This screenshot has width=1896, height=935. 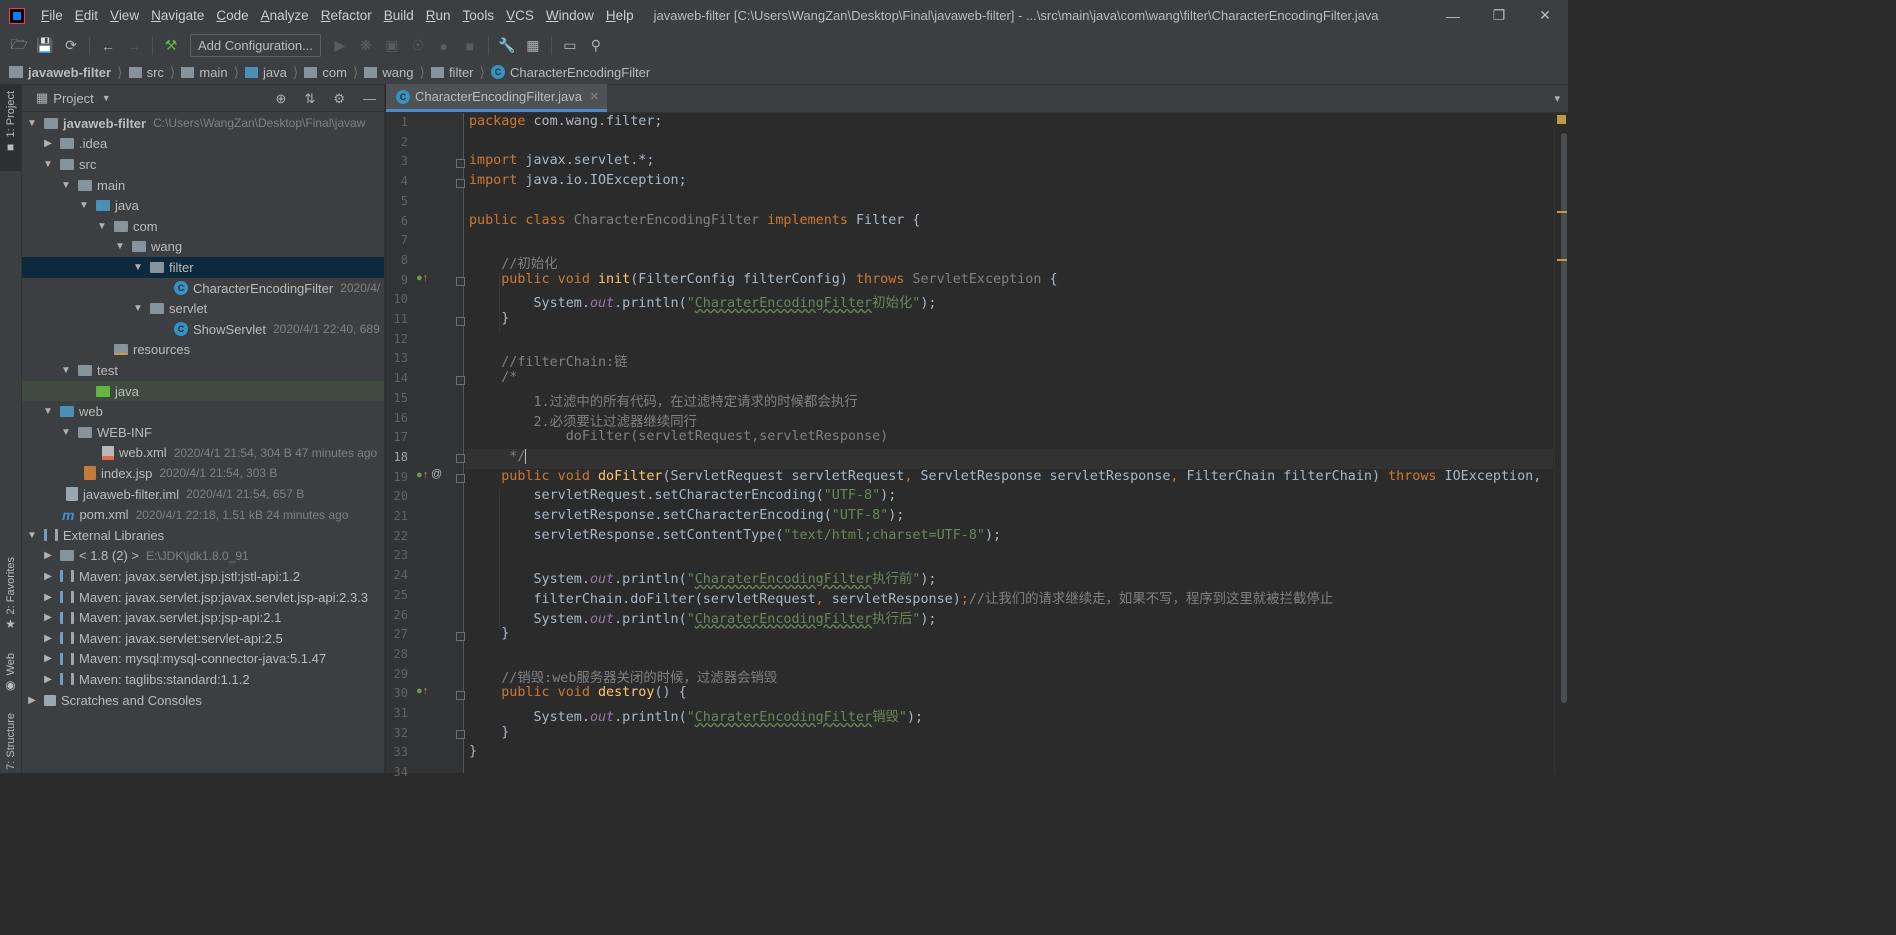 What do you see at coordinates (620, 15) in the screenshot?
I see `menu-help: Help` at bounding box center [620, 15].